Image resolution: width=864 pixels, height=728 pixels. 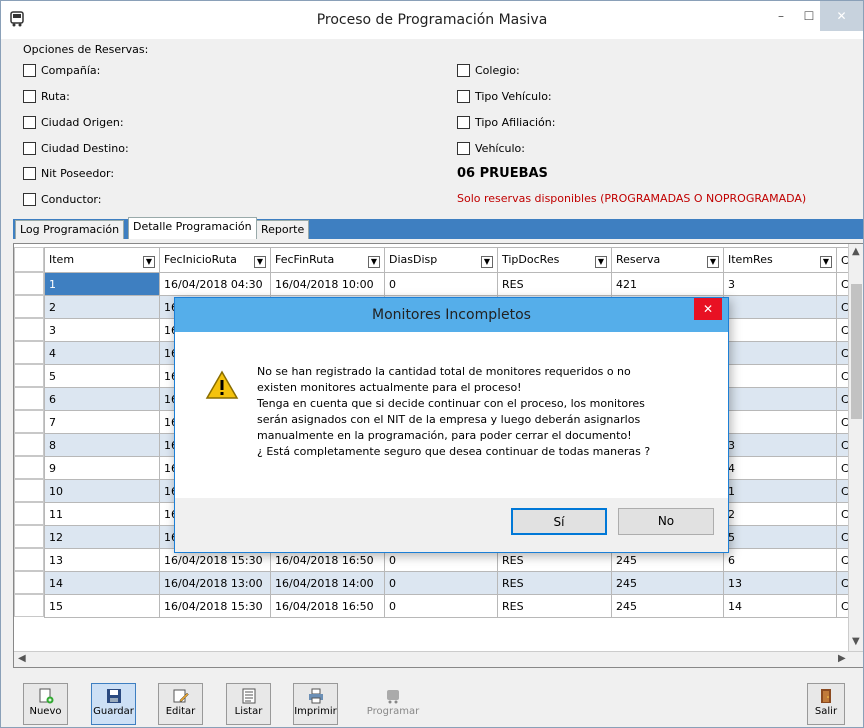 What do you see at coordinates (780, 260) in the screenshot?
I see `column-header-itemres: ItemRes ▼` at bounding box center [780, 260].